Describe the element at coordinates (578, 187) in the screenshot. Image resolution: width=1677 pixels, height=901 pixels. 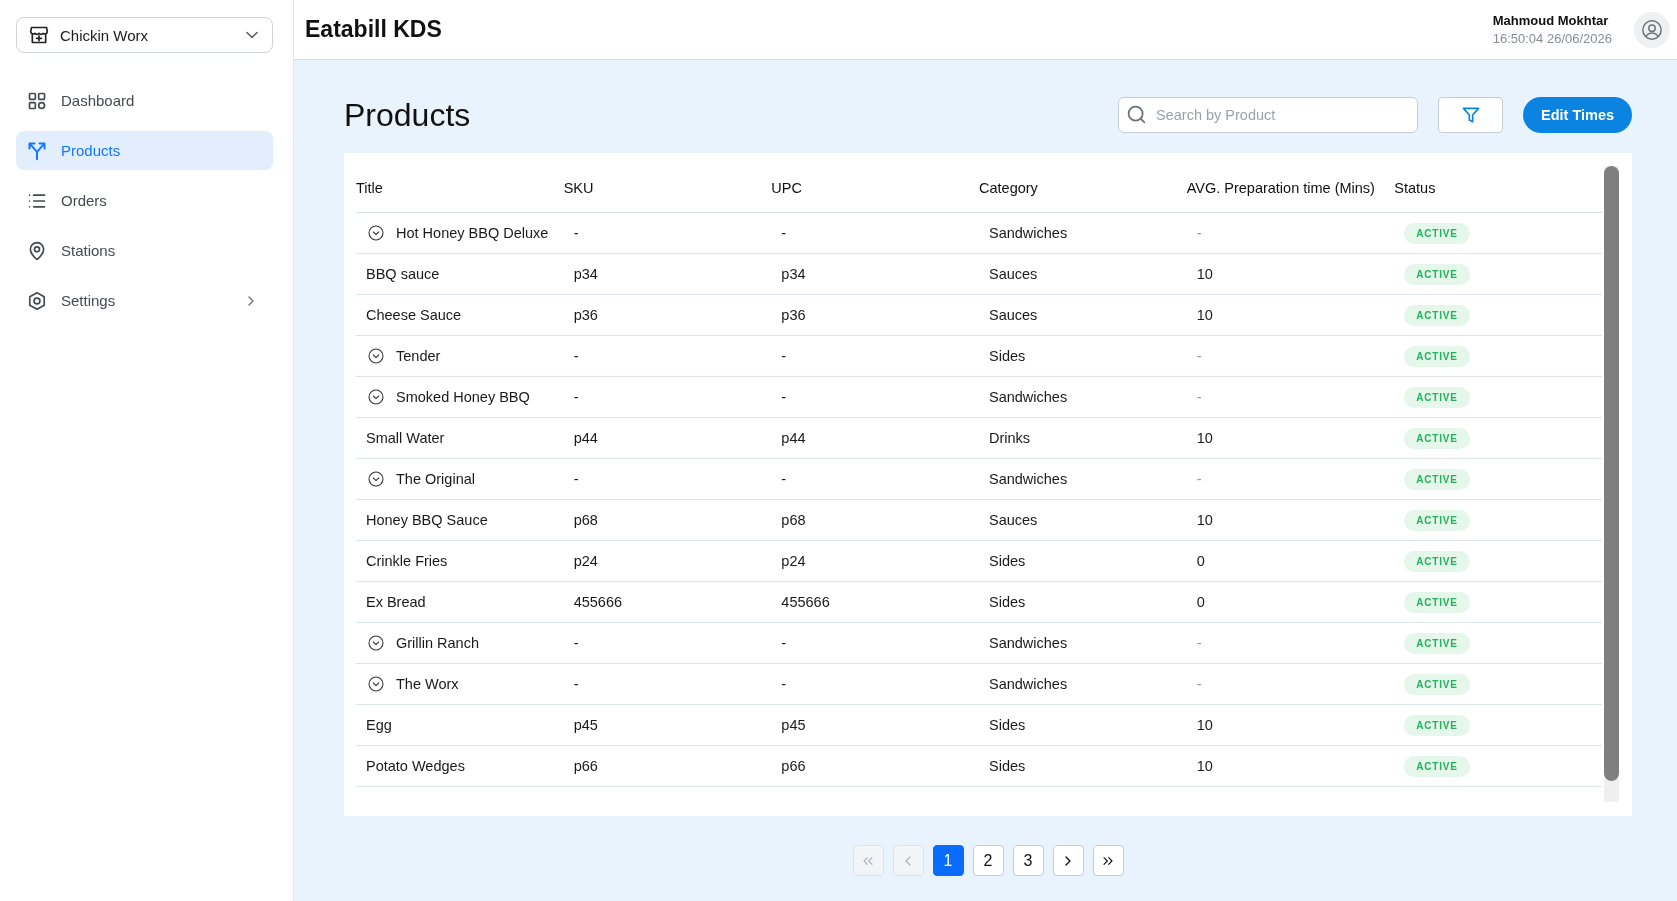
I see `column-header: SKU` at that location.